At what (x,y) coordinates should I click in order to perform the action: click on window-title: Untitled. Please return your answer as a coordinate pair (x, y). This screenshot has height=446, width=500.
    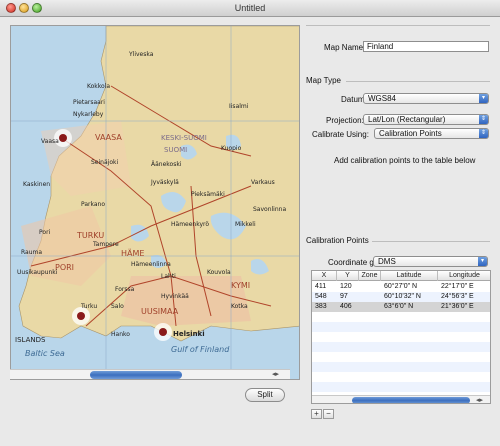
    Looking at the image, I should click on (250, 8).